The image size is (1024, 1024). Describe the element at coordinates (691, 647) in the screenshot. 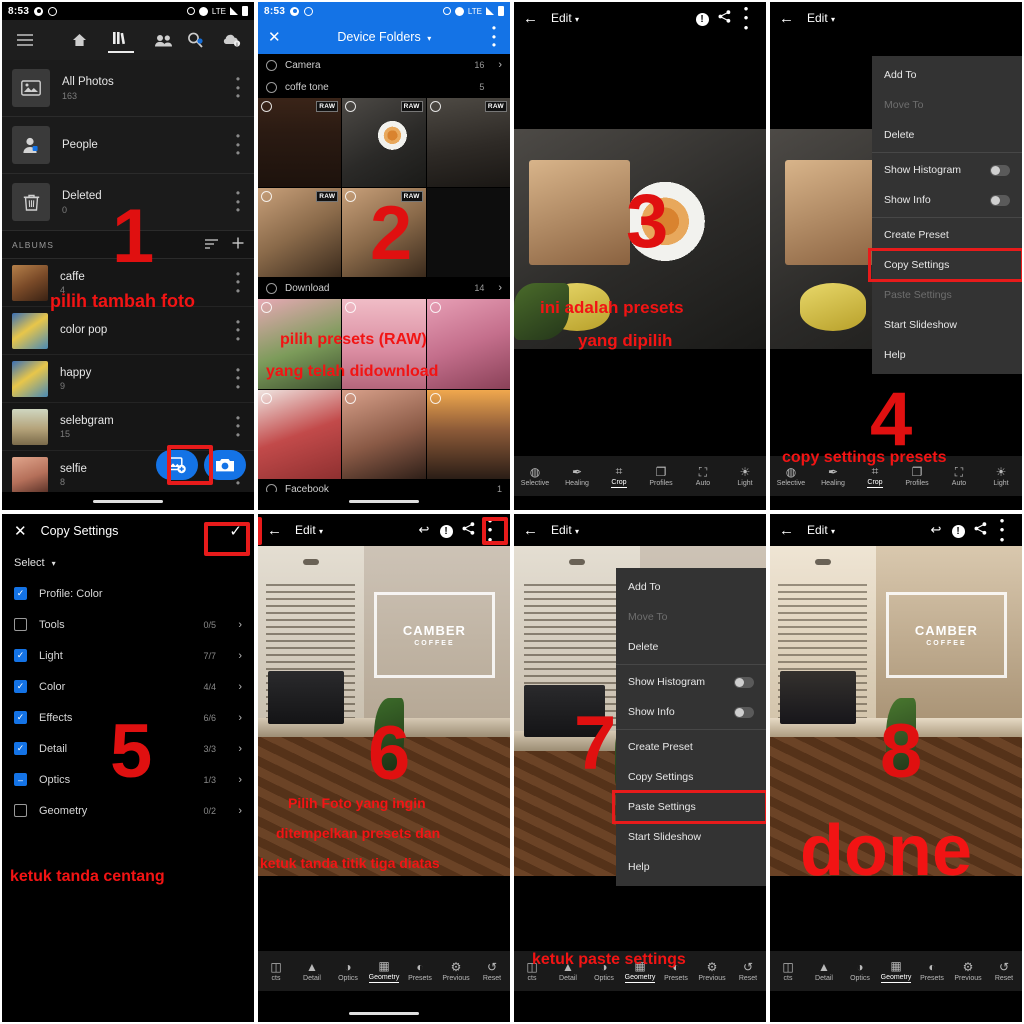

I see `menu-item-delete: Delete` at that location.